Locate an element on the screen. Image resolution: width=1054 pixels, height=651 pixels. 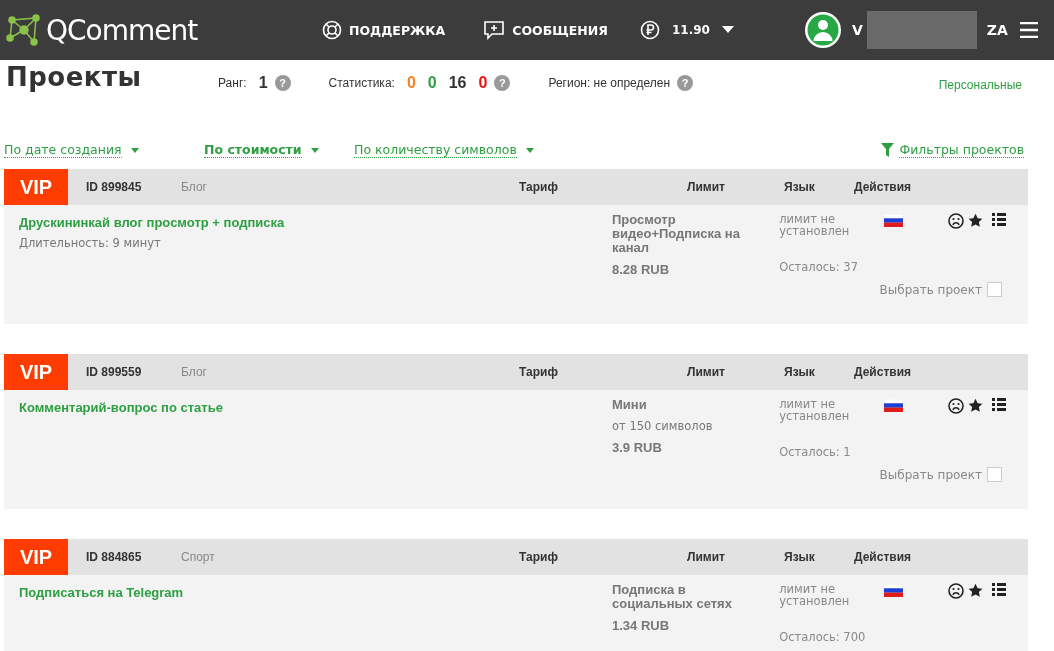
user-name: ZA is located at coordinates (997, 30).